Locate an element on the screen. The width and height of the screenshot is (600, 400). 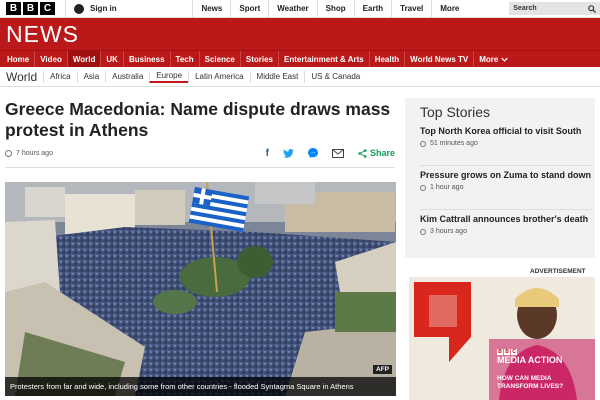
nav-video: Video is located at coordinates (51, 59).